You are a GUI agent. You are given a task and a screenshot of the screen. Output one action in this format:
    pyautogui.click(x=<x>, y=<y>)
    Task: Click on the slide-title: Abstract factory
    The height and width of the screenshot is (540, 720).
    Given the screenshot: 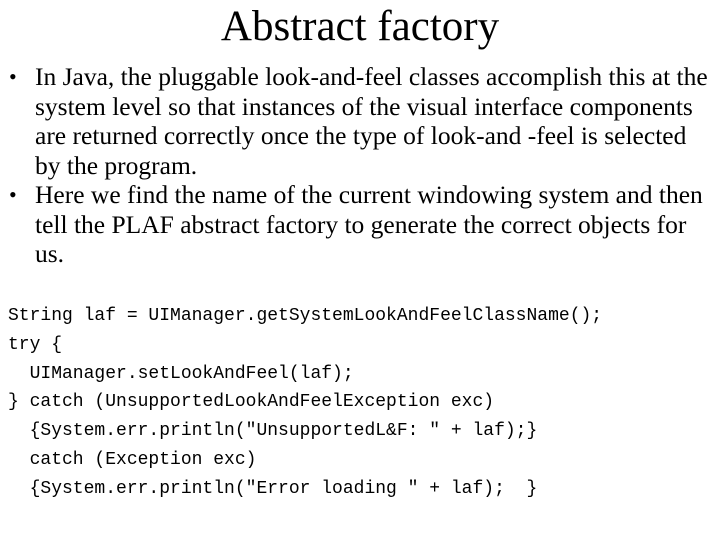 What is the action you would take?
    pyautogui.click(x=360, y=26)
    